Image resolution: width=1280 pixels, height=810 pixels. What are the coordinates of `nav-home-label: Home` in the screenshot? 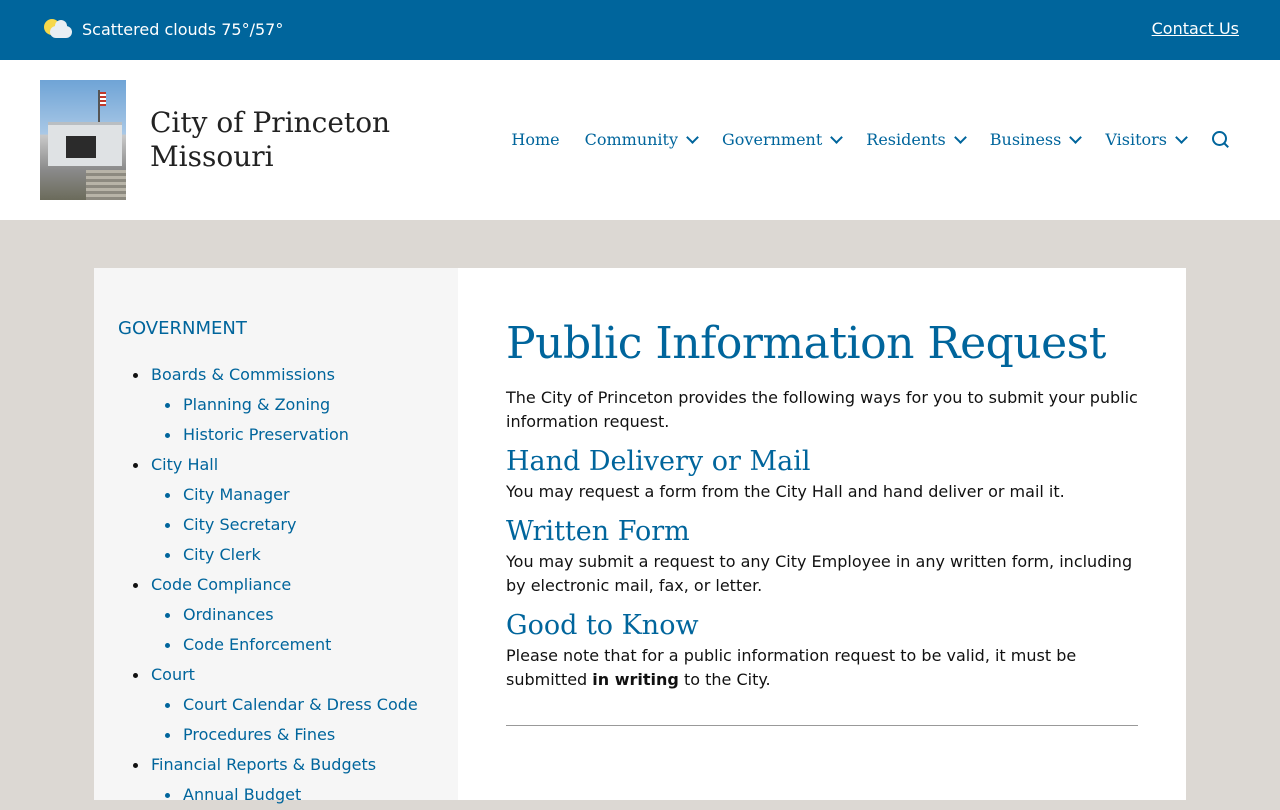 It's located at (535, 139).